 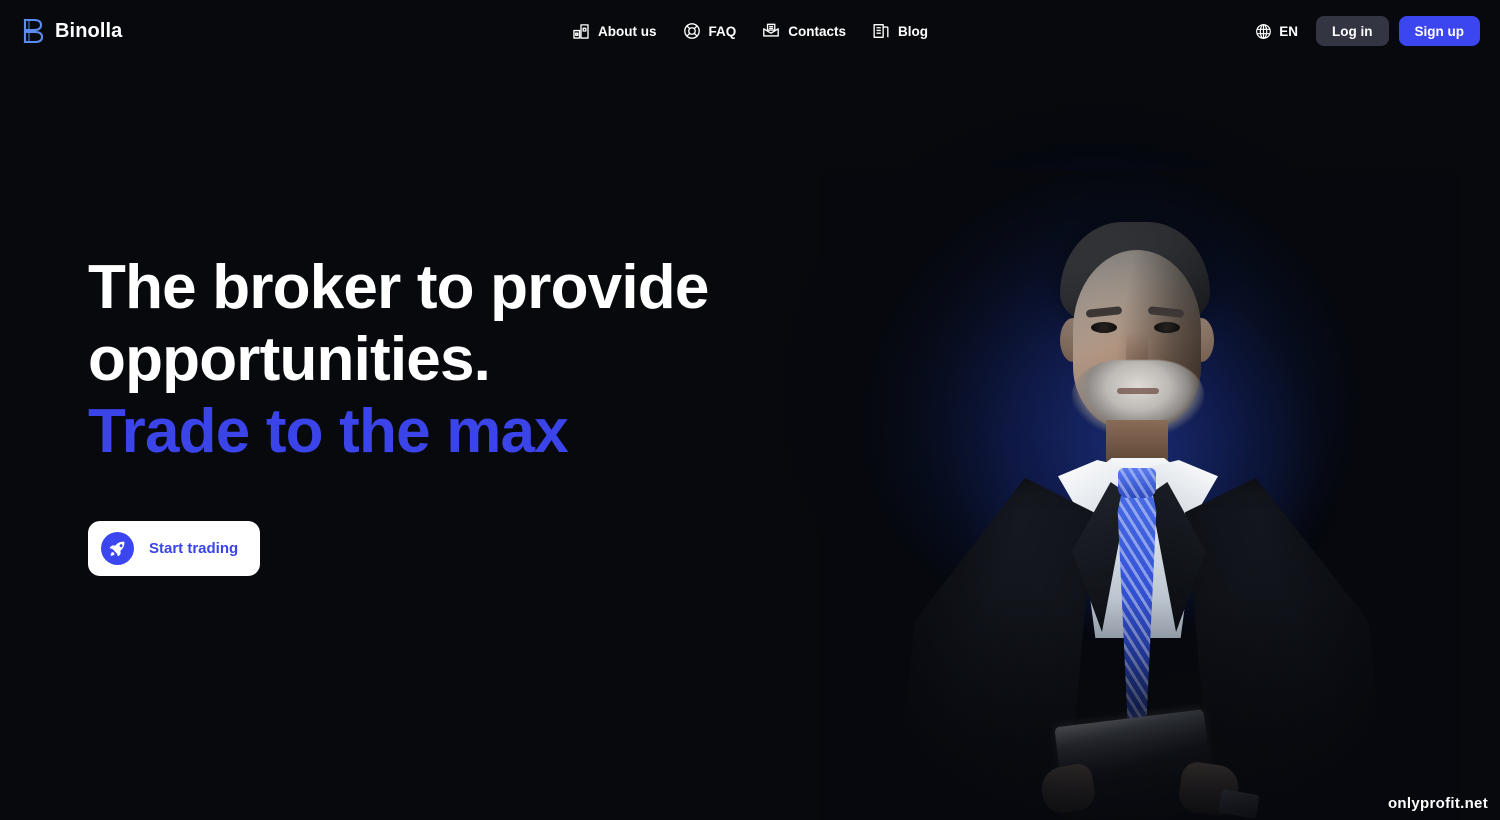 What do you see at coordinates (913, 31) in the screenshot?
I see `nav-label: Blog` at bounding box center [913, 31].